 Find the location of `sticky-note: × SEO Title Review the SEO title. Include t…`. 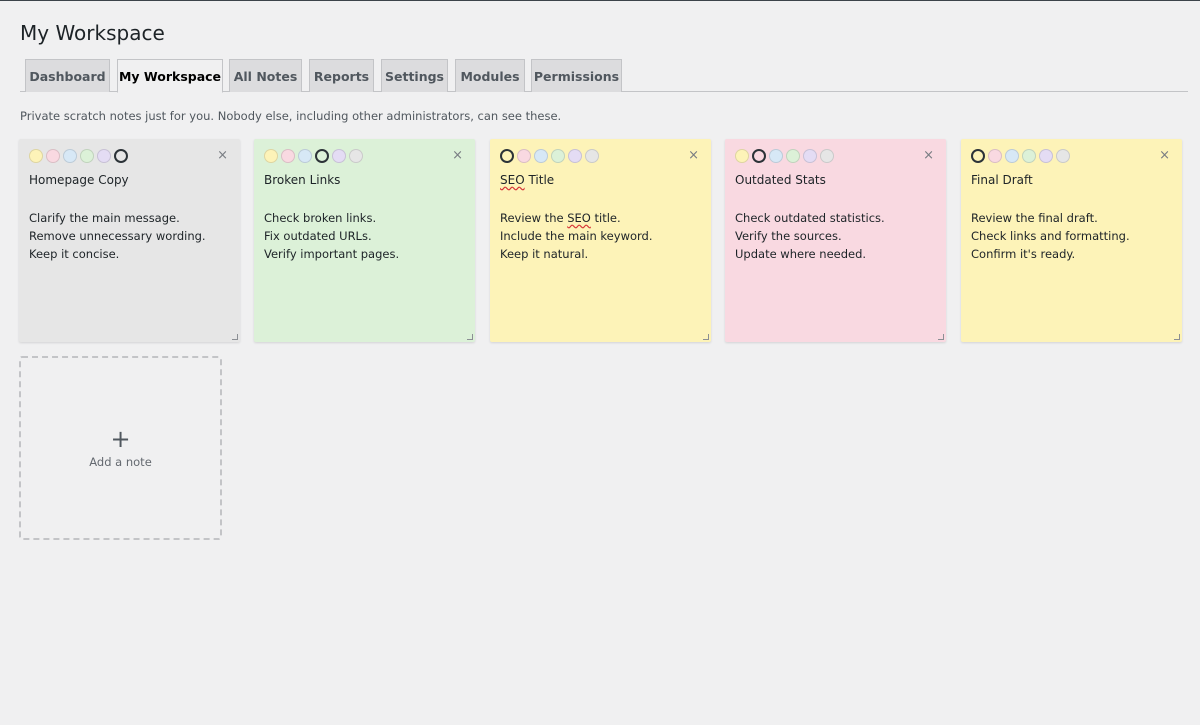

sticky-note: × SEO Title Review the SEO title. Include t… is located at coordinates (600, 240).